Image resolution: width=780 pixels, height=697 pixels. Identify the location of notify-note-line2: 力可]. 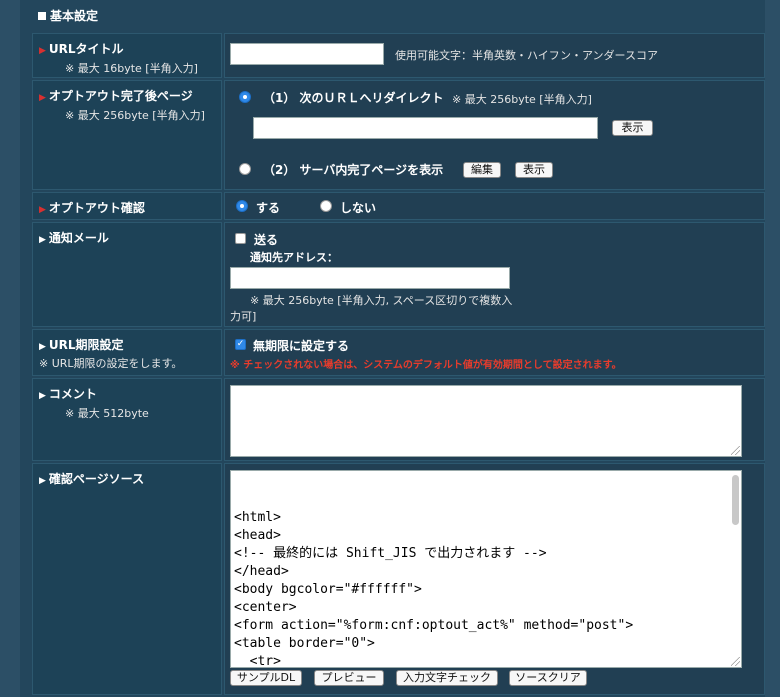
(243, 316).